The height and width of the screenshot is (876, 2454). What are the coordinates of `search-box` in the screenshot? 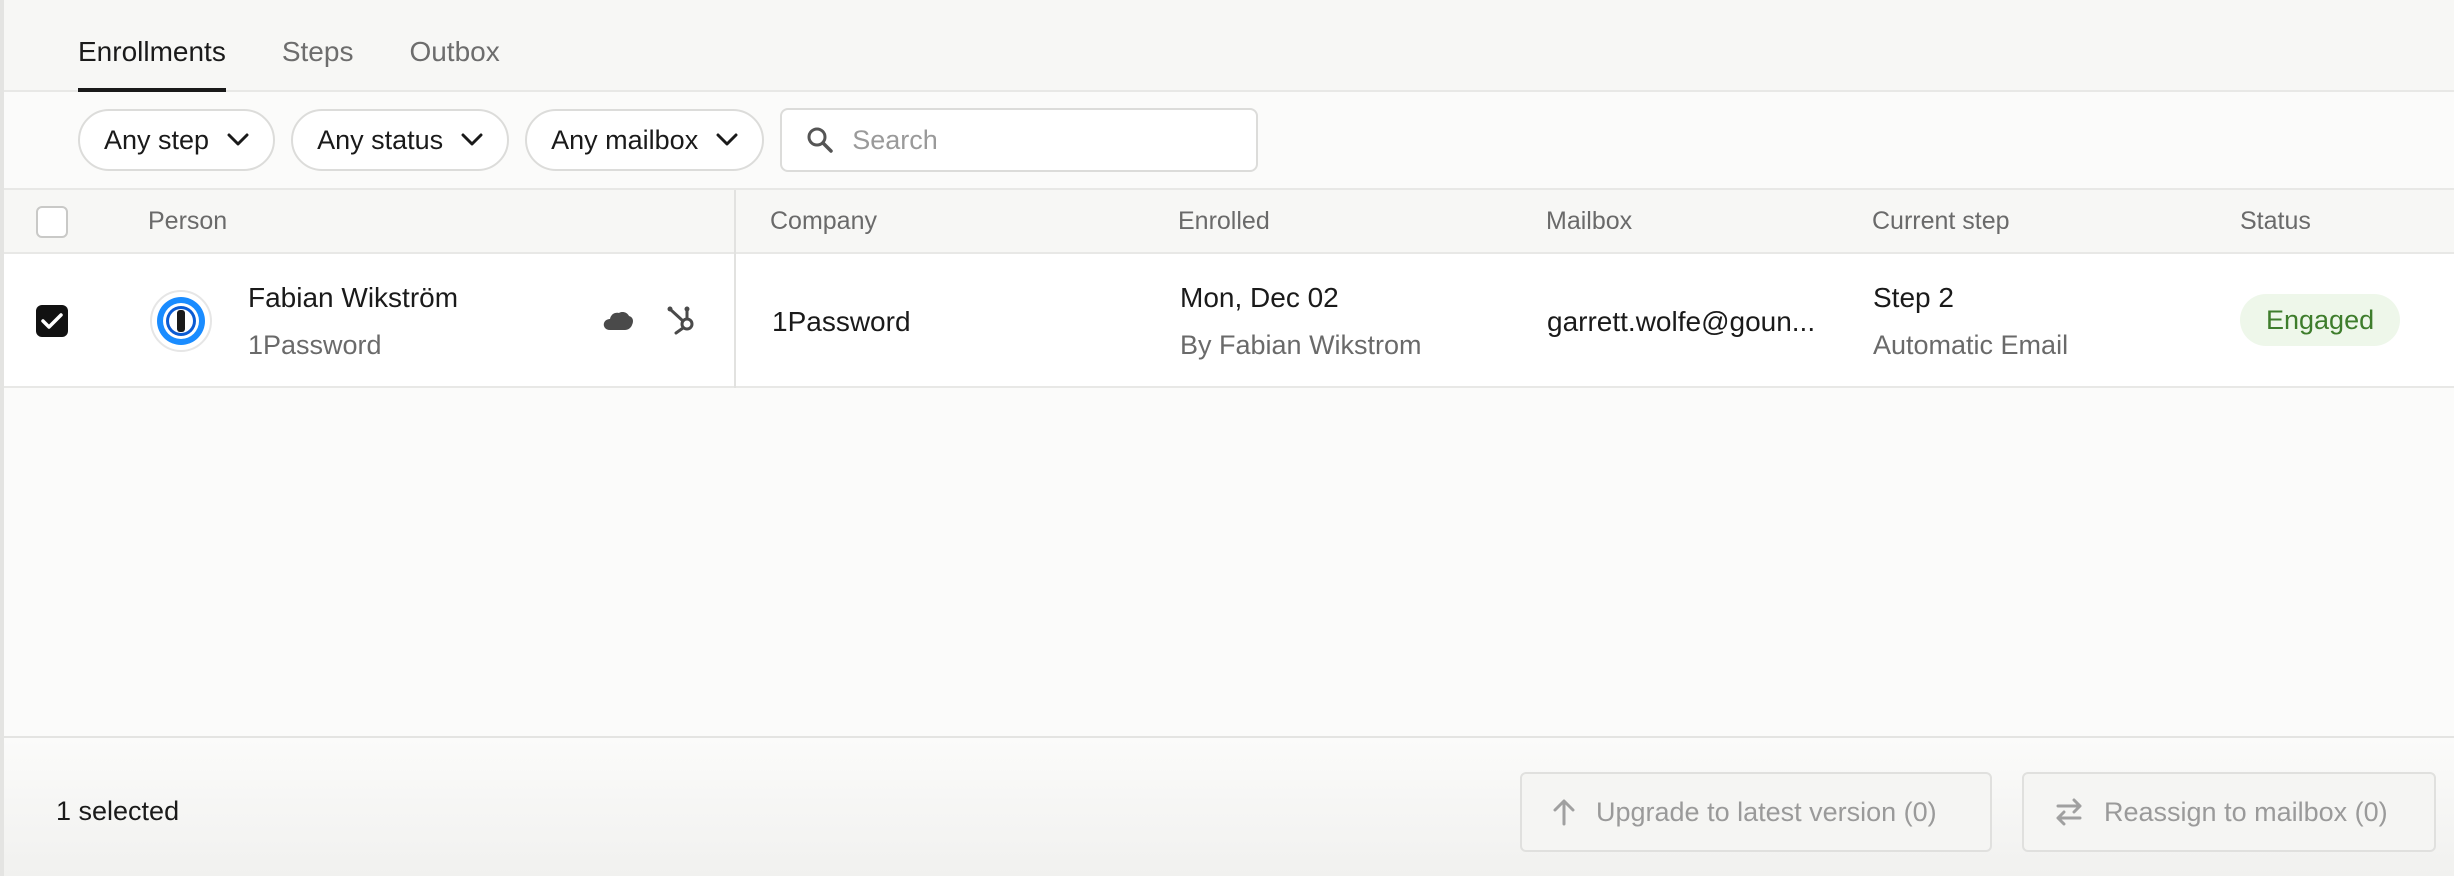 It's located at (1019, 140).